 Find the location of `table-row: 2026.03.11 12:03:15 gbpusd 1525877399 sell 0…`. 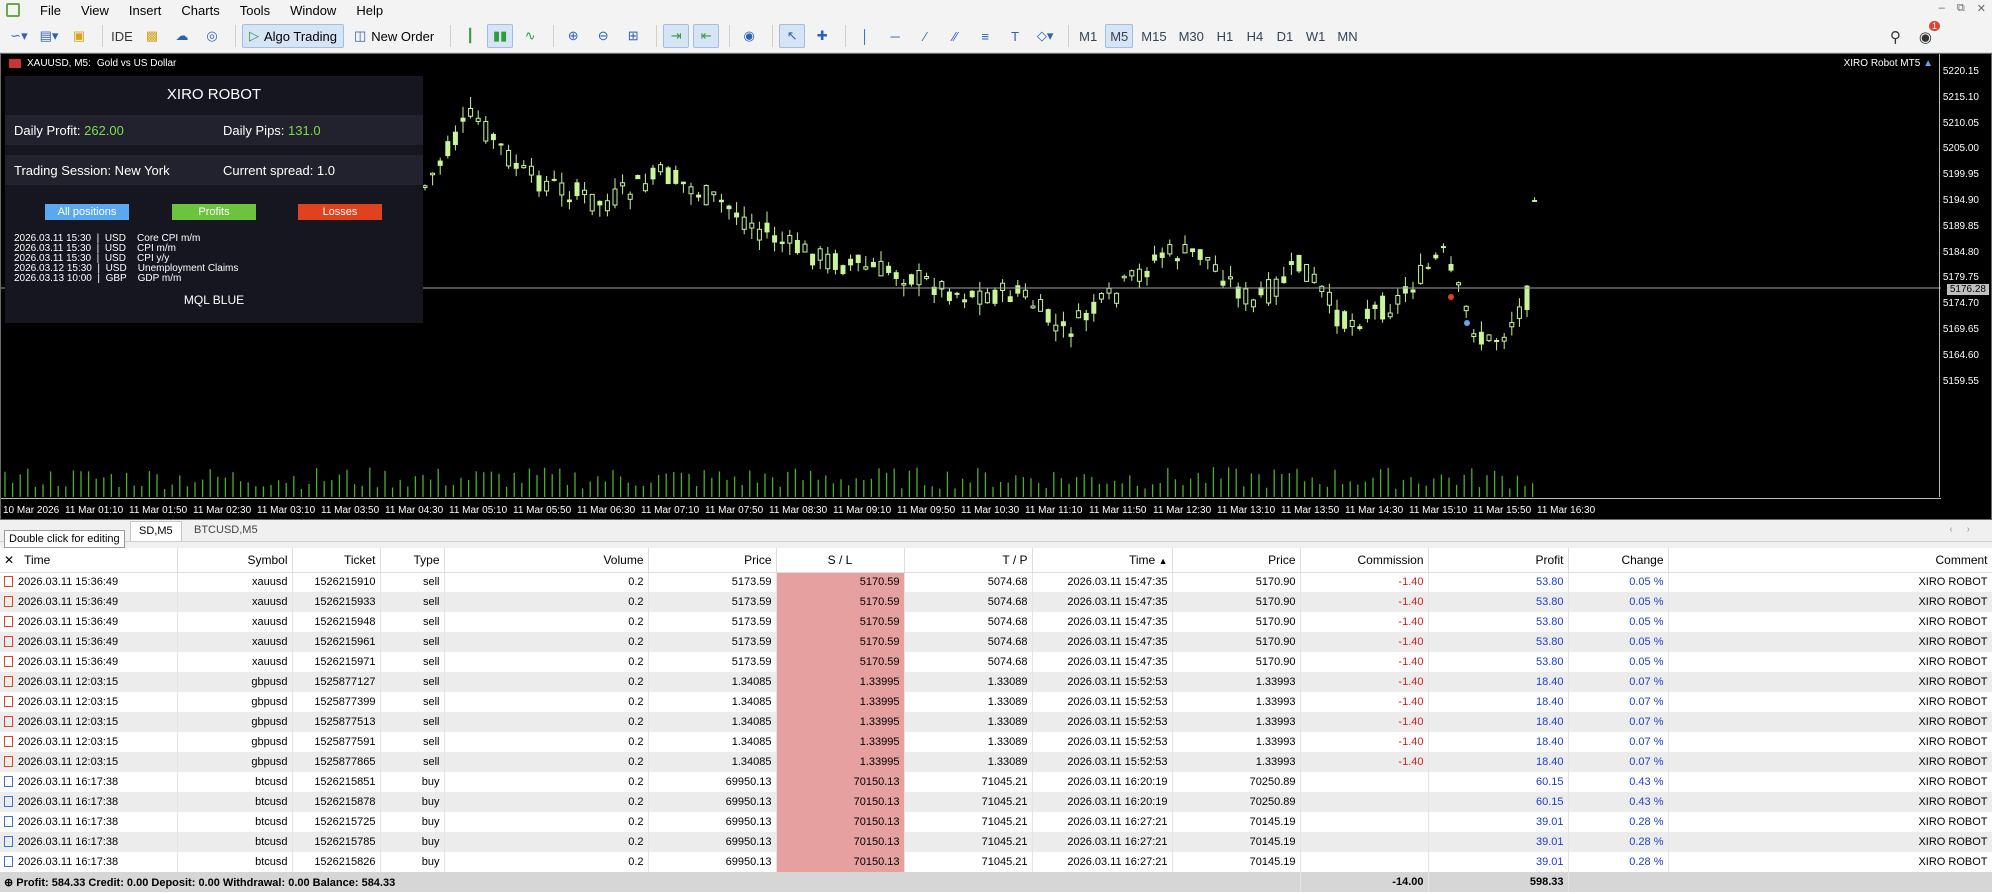

table-row: 2026.03.11 12:03:15 gbpusd 1525877399 sell 0… is located at coordinates (996, 702).